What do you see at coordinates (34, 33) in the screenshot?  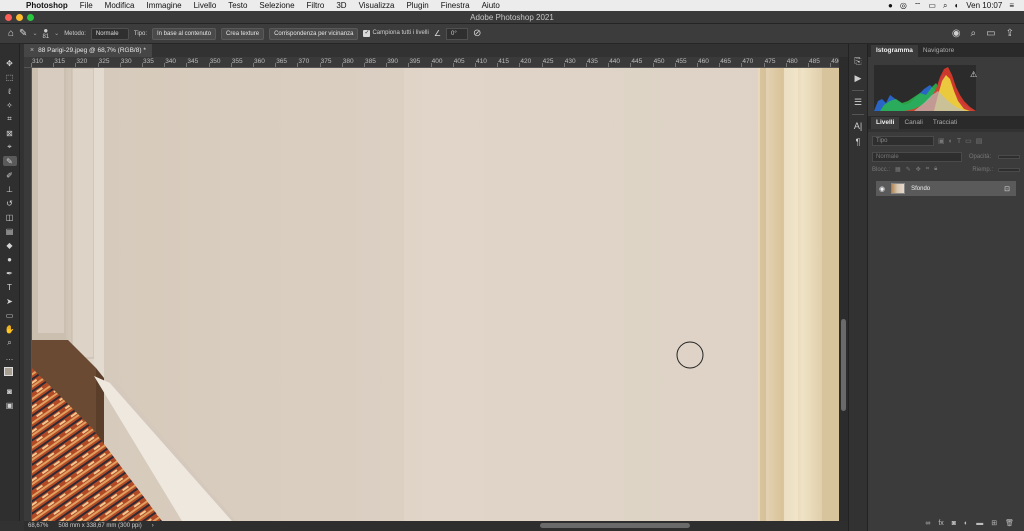 I see `tool-preset-chevron-icon: ⌄` at bounding box center [34, 33].